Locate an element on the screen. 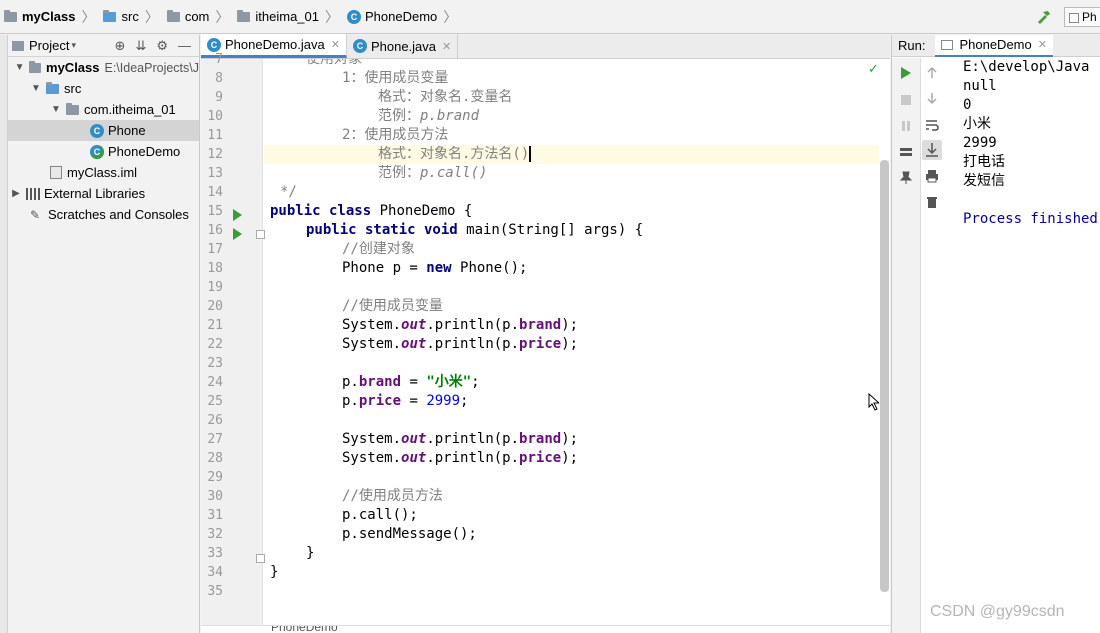 This screenshot has width=1100, height=633. code-line-15: public class PhoneDemo { is located at coordinates (371, 211).